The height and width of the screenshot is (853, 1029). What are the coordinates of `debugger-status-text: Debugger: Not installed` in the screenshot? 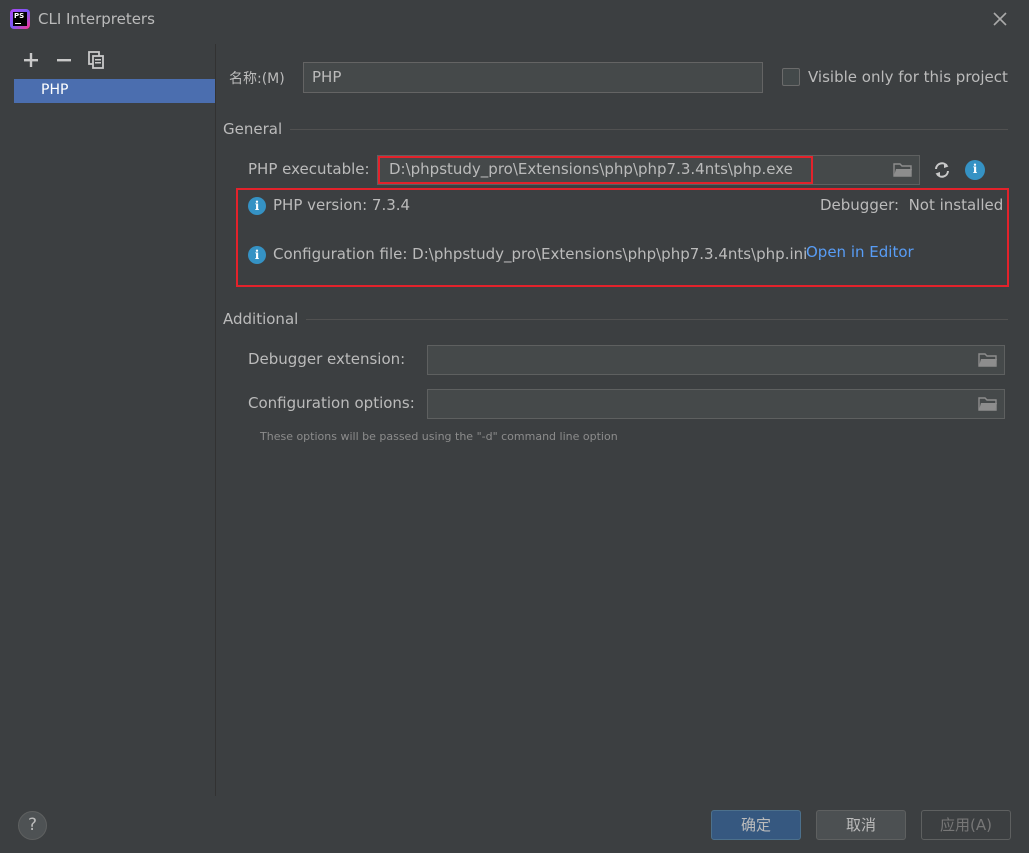 It's located at (912, 205).